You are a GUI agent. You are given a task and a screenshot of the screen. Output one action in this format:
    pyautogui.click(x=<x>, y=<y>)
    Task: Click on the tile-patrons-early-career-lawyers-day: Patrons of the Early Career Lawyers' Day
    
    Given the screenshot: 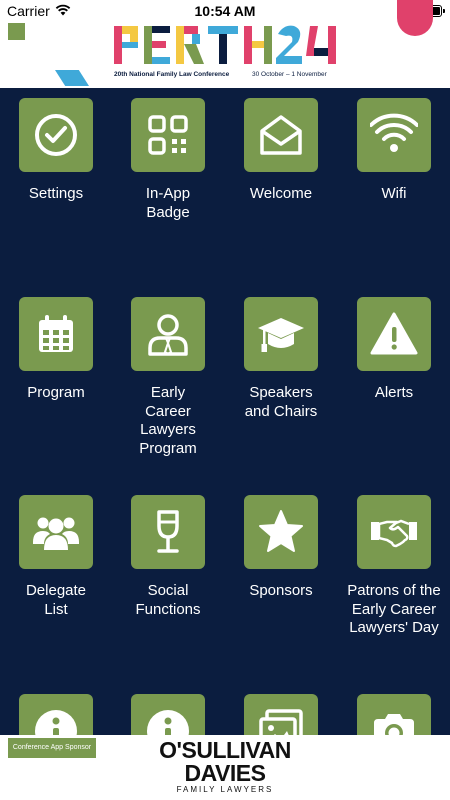 What is the action you would take?
    pyautogui.click(x=394, y=587)
    